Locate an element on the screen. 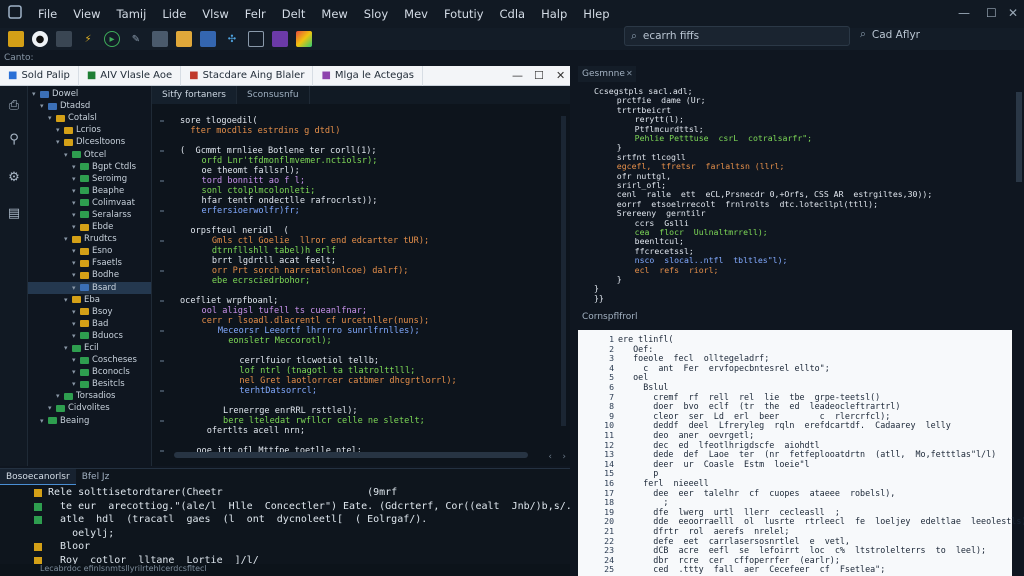  columns-icon is located at coordinates (256, 39).